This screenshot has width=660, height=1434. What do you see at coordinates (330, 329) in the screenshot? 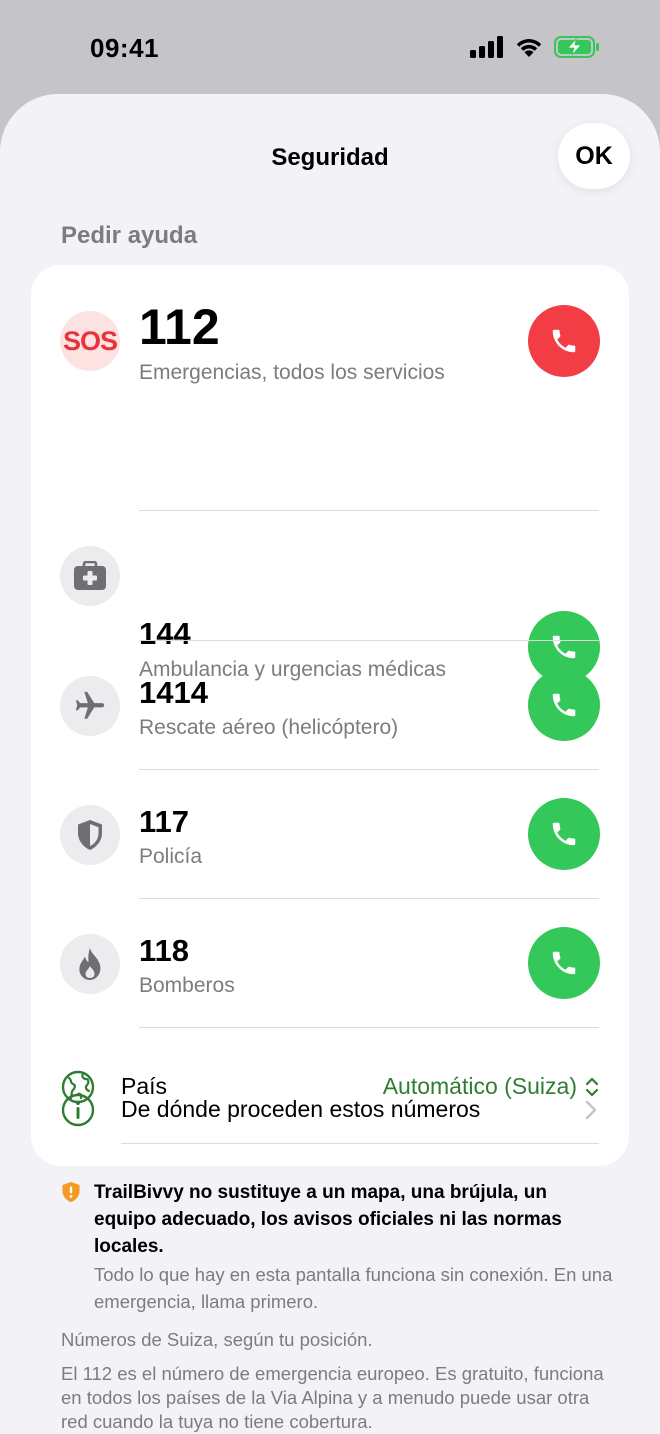
I see `service-row-112: SOS 112 Emergencias, todos los servicios` at bounding box center [330, 329].